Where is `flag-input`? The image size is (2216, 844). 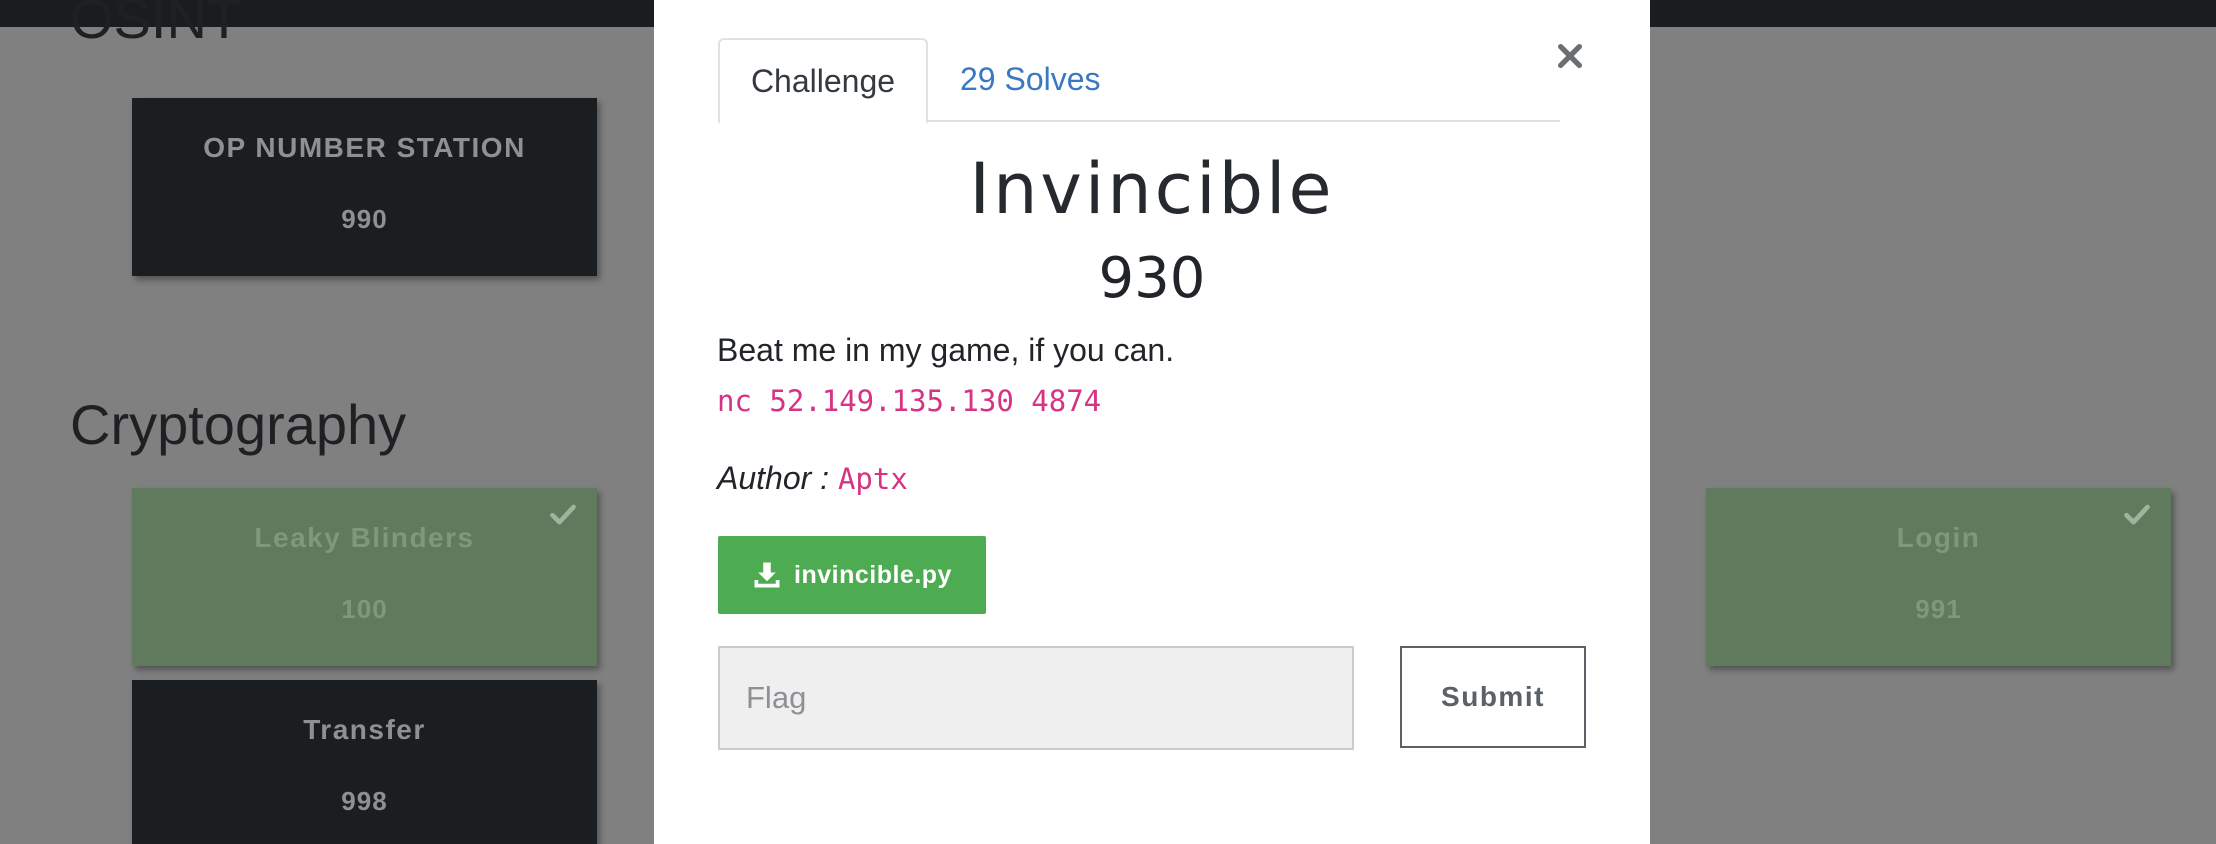 flag-input is located at coordinates (1036, 698).